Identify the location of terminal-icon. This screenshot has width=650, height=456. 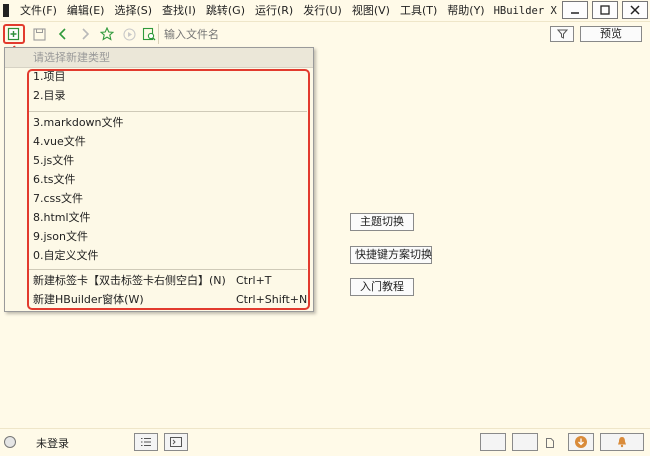
(176, 442).